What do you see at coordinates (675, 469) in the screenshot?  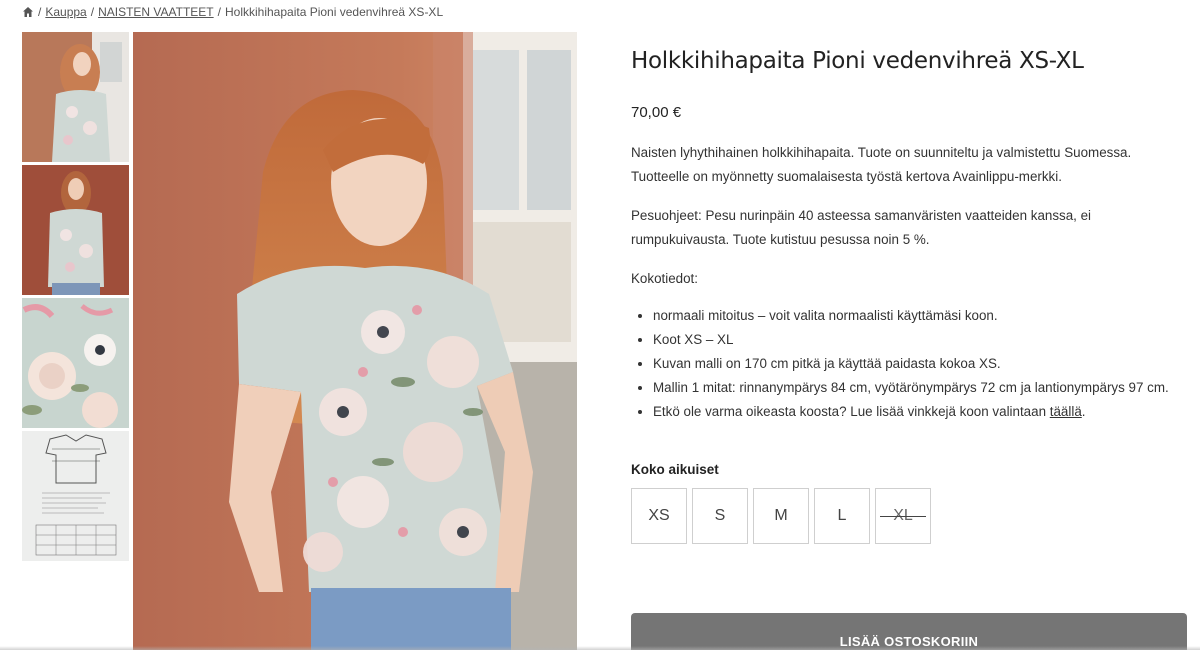 I see `size-selector-label: Koko aikuiset` at bounding box center [675, 469].